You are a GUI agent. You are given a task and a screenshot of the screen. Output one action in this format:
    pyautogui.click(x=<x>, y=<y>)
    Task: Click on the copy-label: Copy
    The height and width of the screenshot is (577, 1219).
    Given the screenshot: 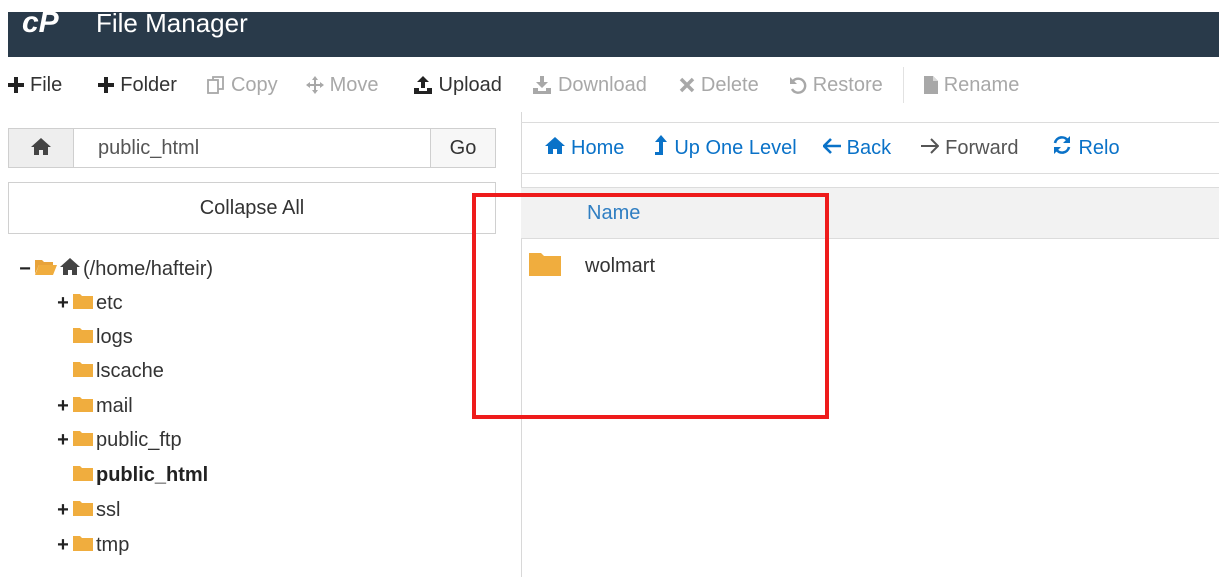 What is the action you would take?
    pyautogui.click(x=254, y=84)
    